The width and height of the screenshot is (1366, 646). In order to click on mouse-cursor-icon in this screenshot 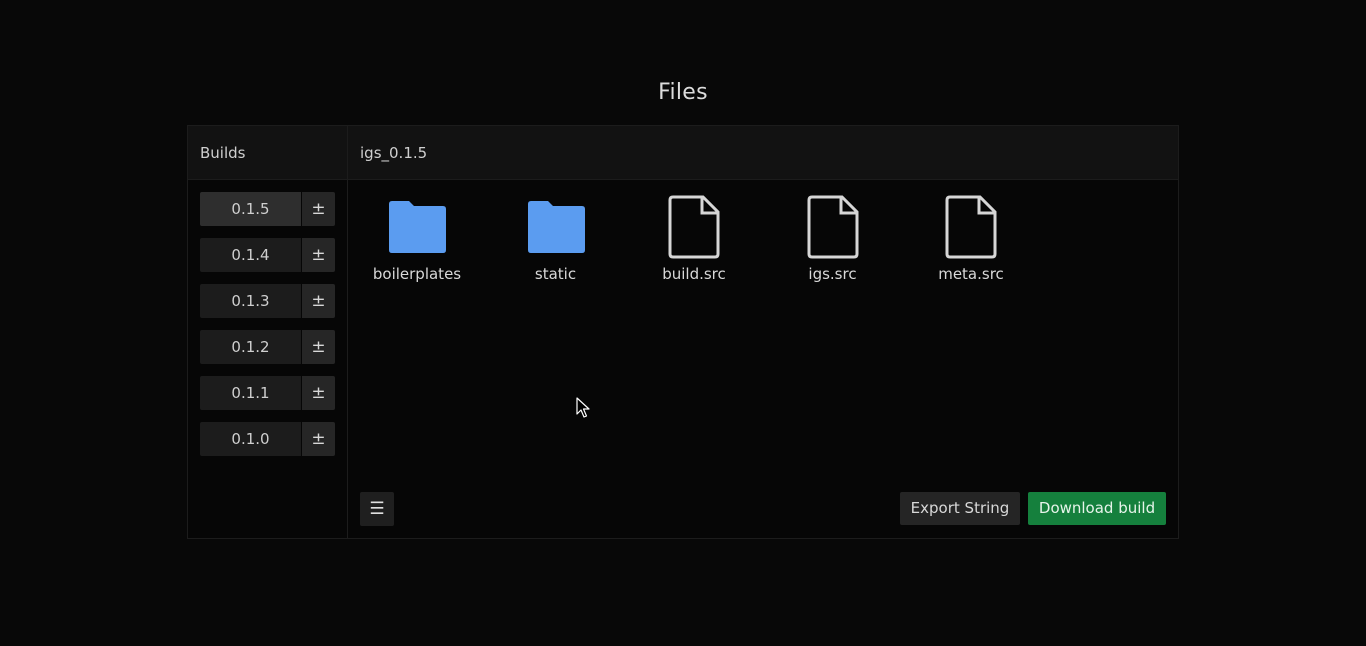, I will do `click(583, 410)`.